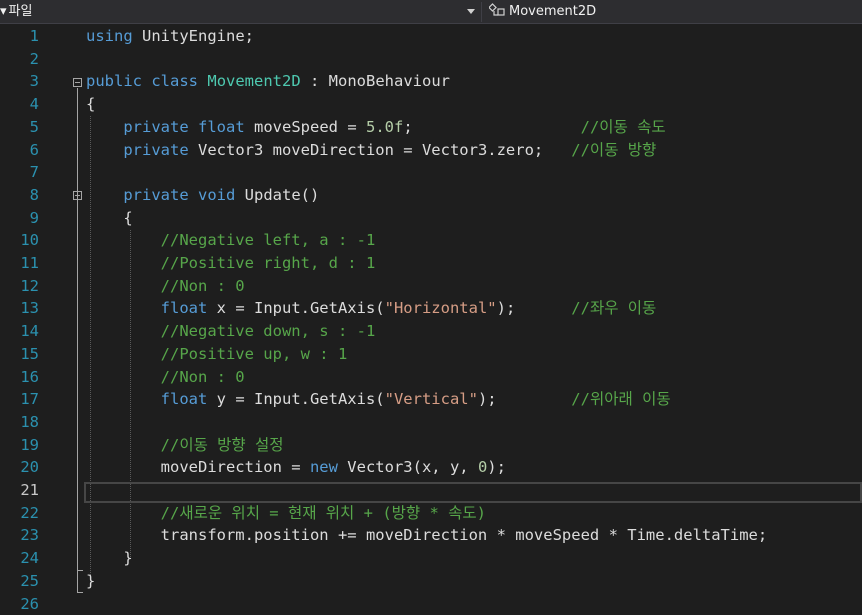 Image resolution: width=862 pixels, height=615 pixels. Describe the element at coordinates (19, 445) in the screenshot. I see `line-number: 19` at that location.